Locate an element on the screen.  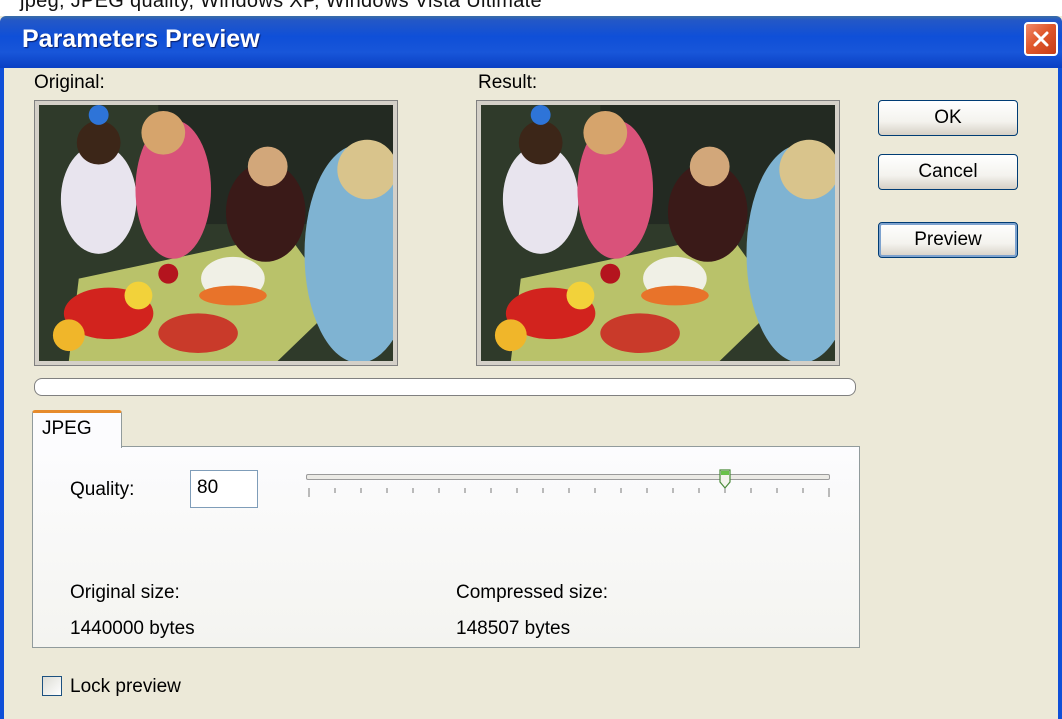
result-image-frame is located at coordinates (666, 233).